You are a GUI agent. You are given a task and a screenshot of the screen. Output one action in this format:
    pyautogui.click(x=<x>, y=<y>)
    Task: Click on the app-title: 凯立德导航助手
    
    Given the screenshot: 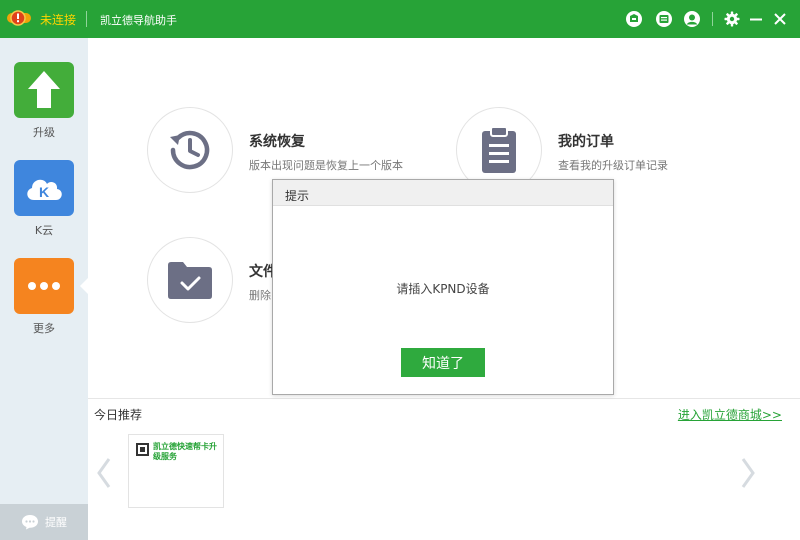 What is the action you would take?
    pyautogui.click(x=138, y=20)
    